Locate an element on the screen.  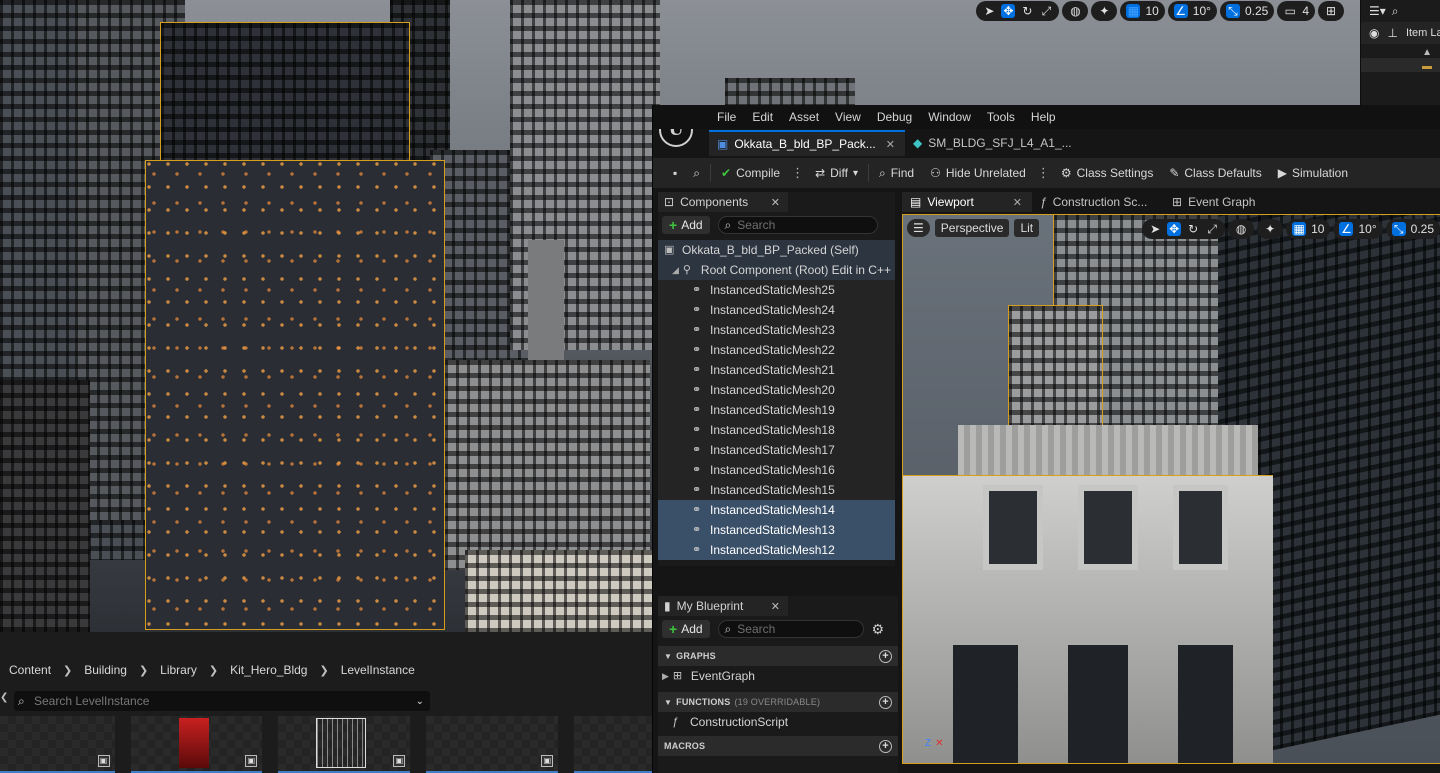
graphs-section-header: ▼ GRAPHS + is located at coordinates (778, 656).